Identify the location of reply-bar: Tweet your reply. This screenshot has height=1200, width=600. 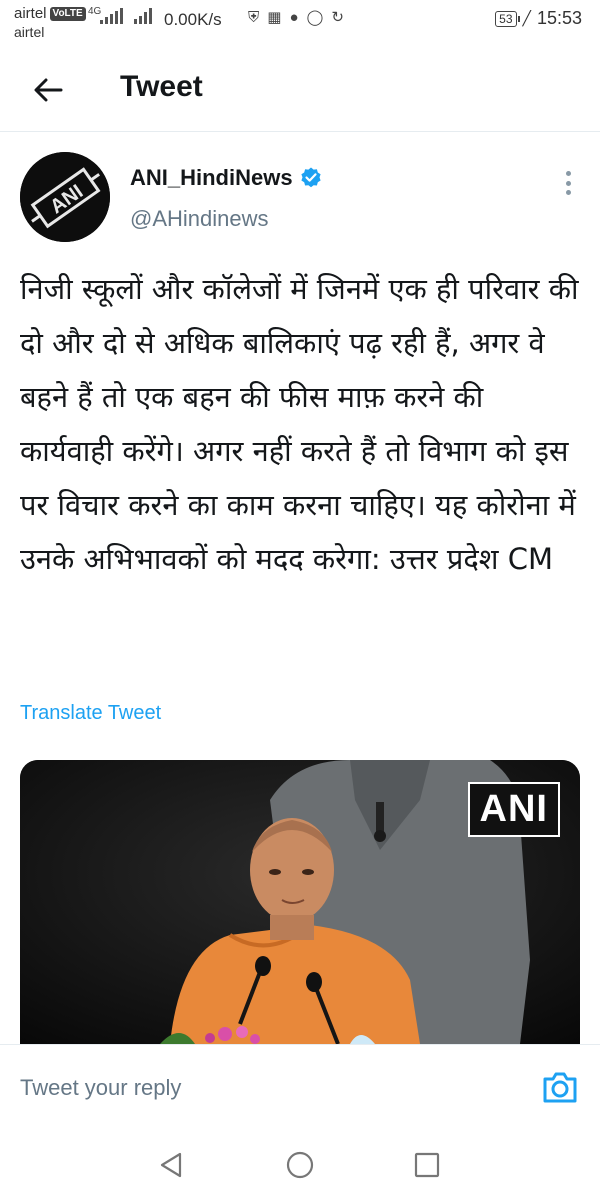
(300, 1087).